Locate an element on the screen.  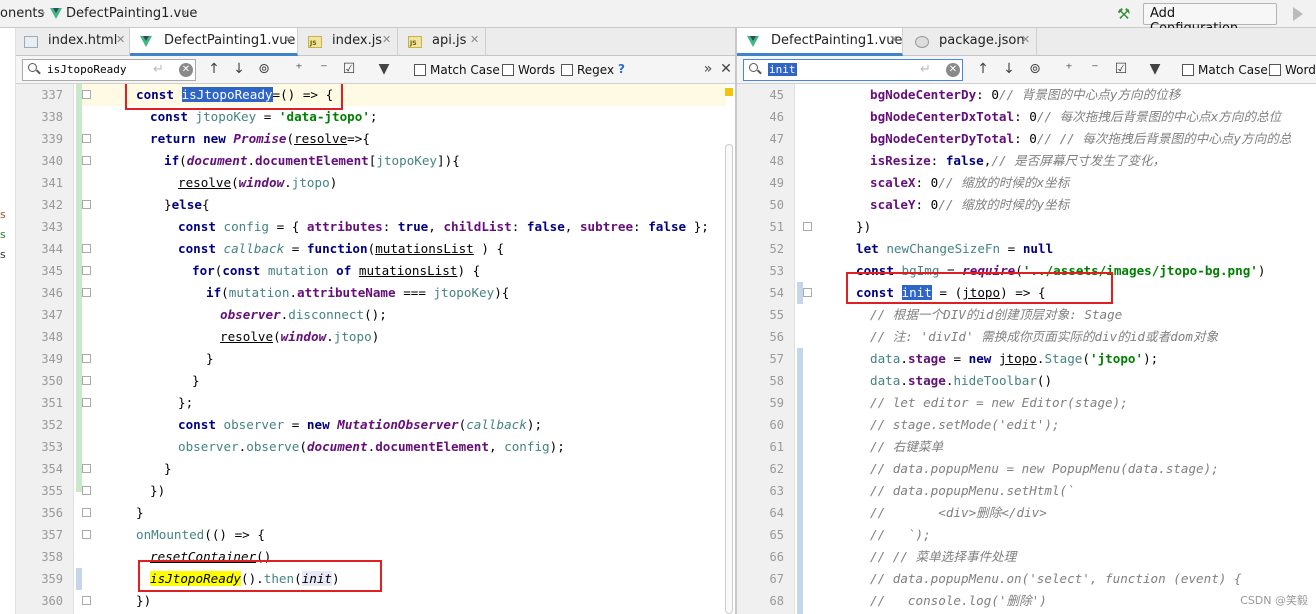
build-hammer-icon: ⚒ is located at coordinates (1125, 14).